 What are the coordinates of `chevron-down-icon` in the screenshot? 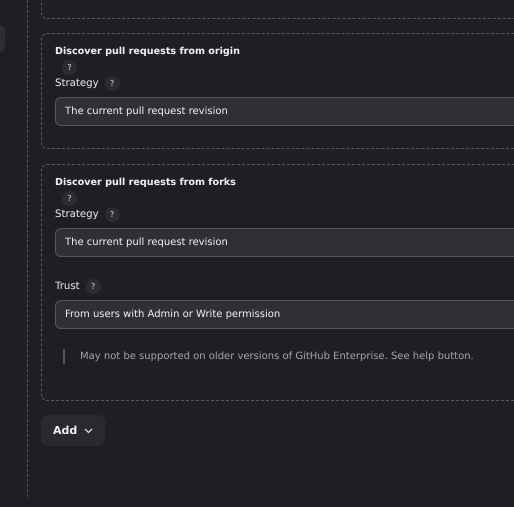 It's located at (89, 431).